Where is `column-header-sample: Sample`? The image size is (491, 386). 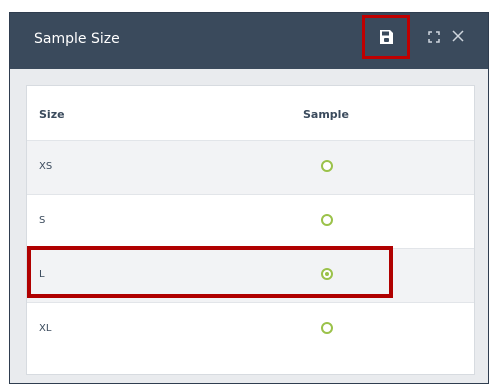 column-header-sample: Sample is located at coordinates (326, 114).